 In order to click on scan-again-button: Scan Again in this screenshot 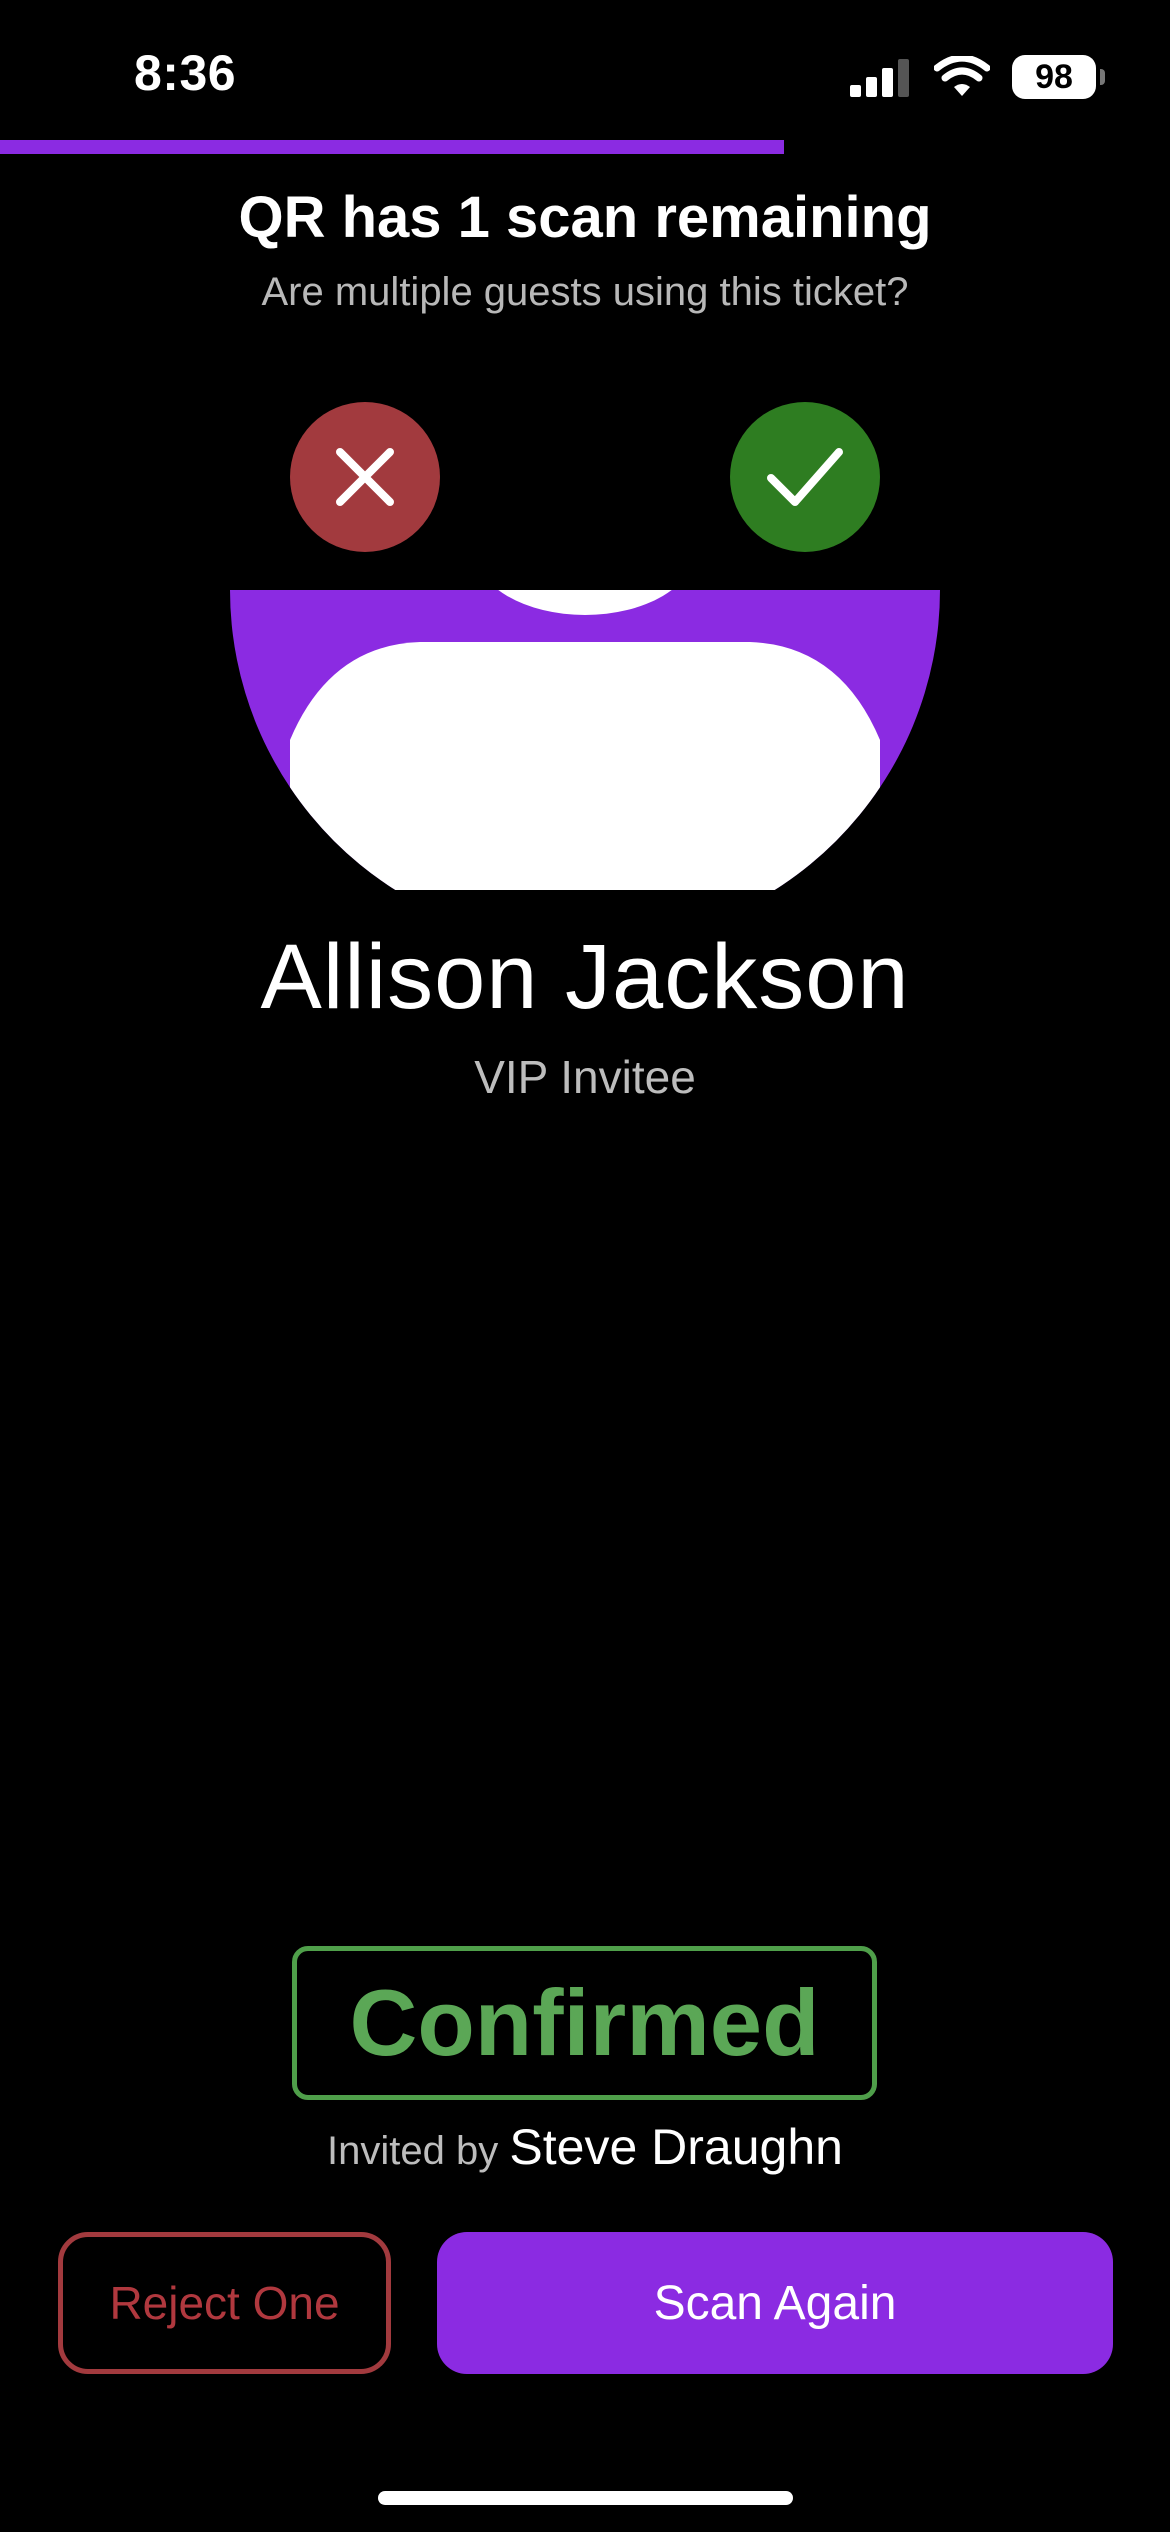, I will do `click(775, 2303)`.